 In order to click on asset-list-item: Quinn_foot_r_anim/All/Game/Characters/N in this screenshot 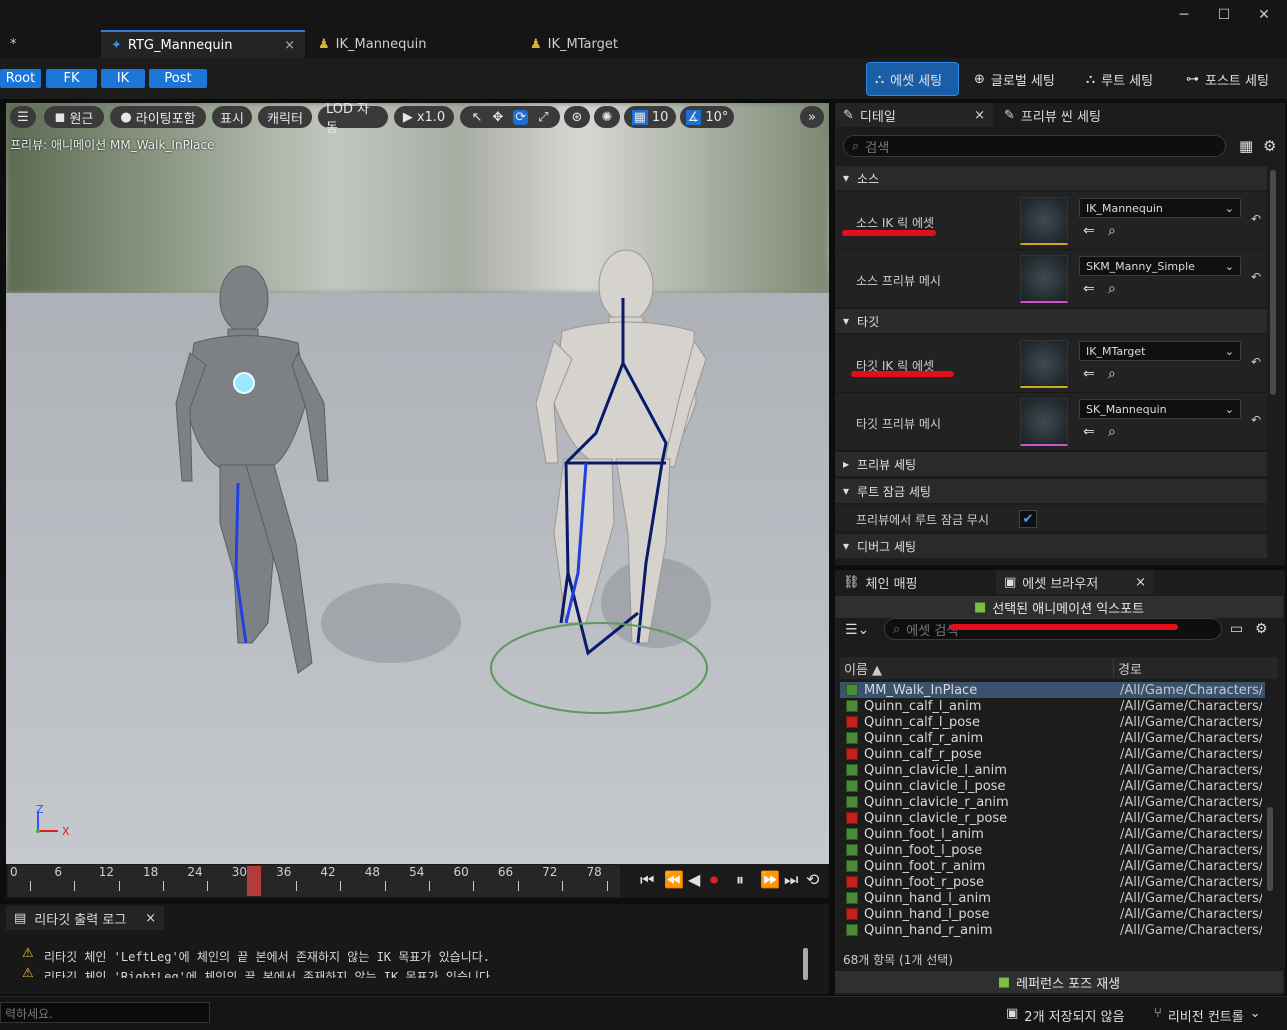, I will do `click(1052, 866)`.